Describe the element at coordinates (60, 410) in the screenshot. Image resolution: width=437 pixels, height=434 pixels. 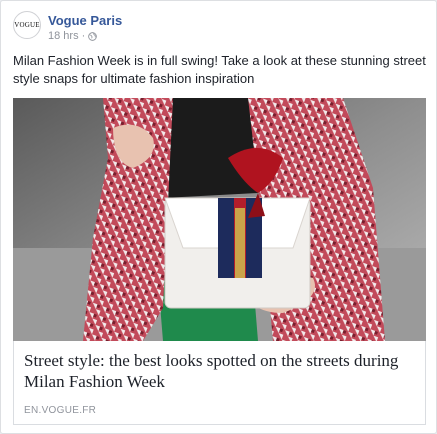
I see `link-domain: EN.VOGUE.FR` at that location.